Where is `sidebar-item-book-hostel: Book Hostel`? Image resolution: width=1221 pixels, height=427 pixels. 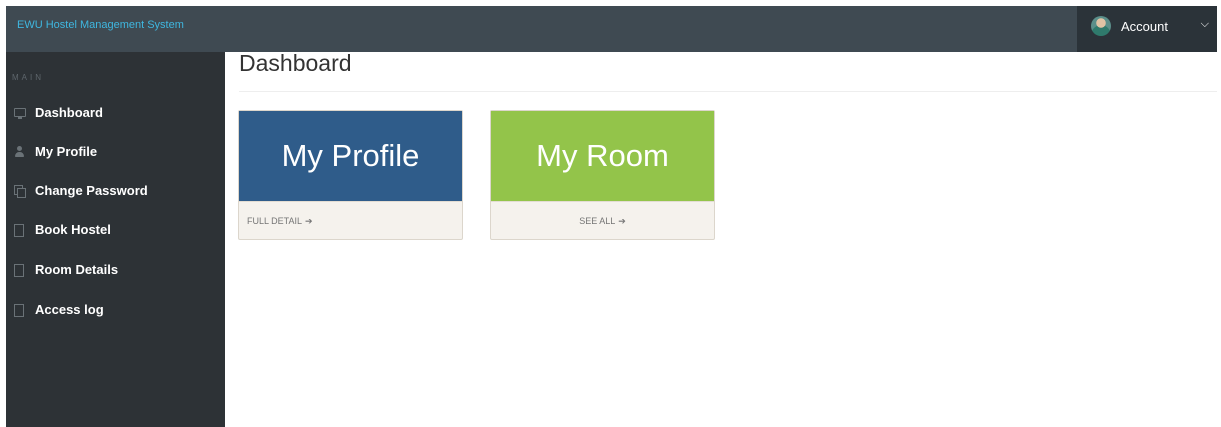 sidebar-item-book-hostel: Book Hostel is located at coordinates (115, 231).